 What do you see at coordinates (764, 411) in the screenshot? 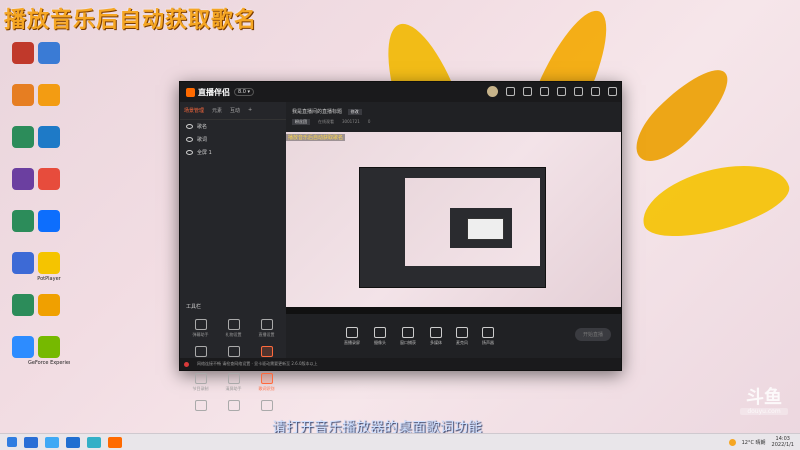
I see `watermark-url: douyu.com` at bounding box center [764, 411].